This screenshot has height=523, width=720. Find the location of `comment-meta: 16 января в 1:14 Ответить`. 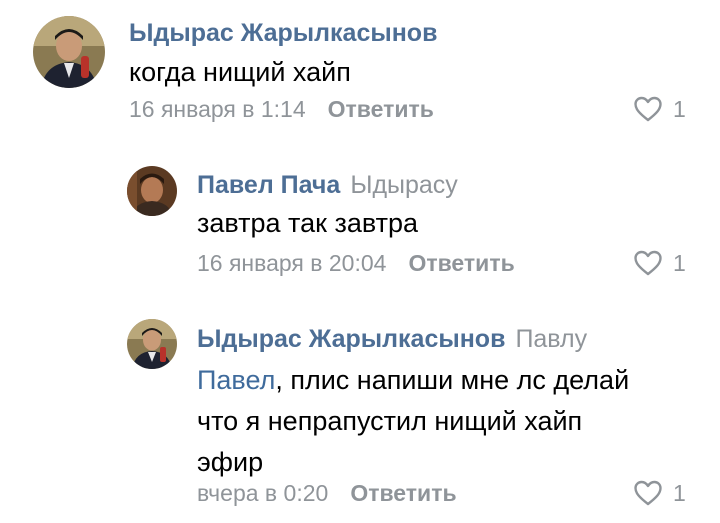

comment-meta: 16 января в 1:14 Ответить is located at coordinates (281, 109).